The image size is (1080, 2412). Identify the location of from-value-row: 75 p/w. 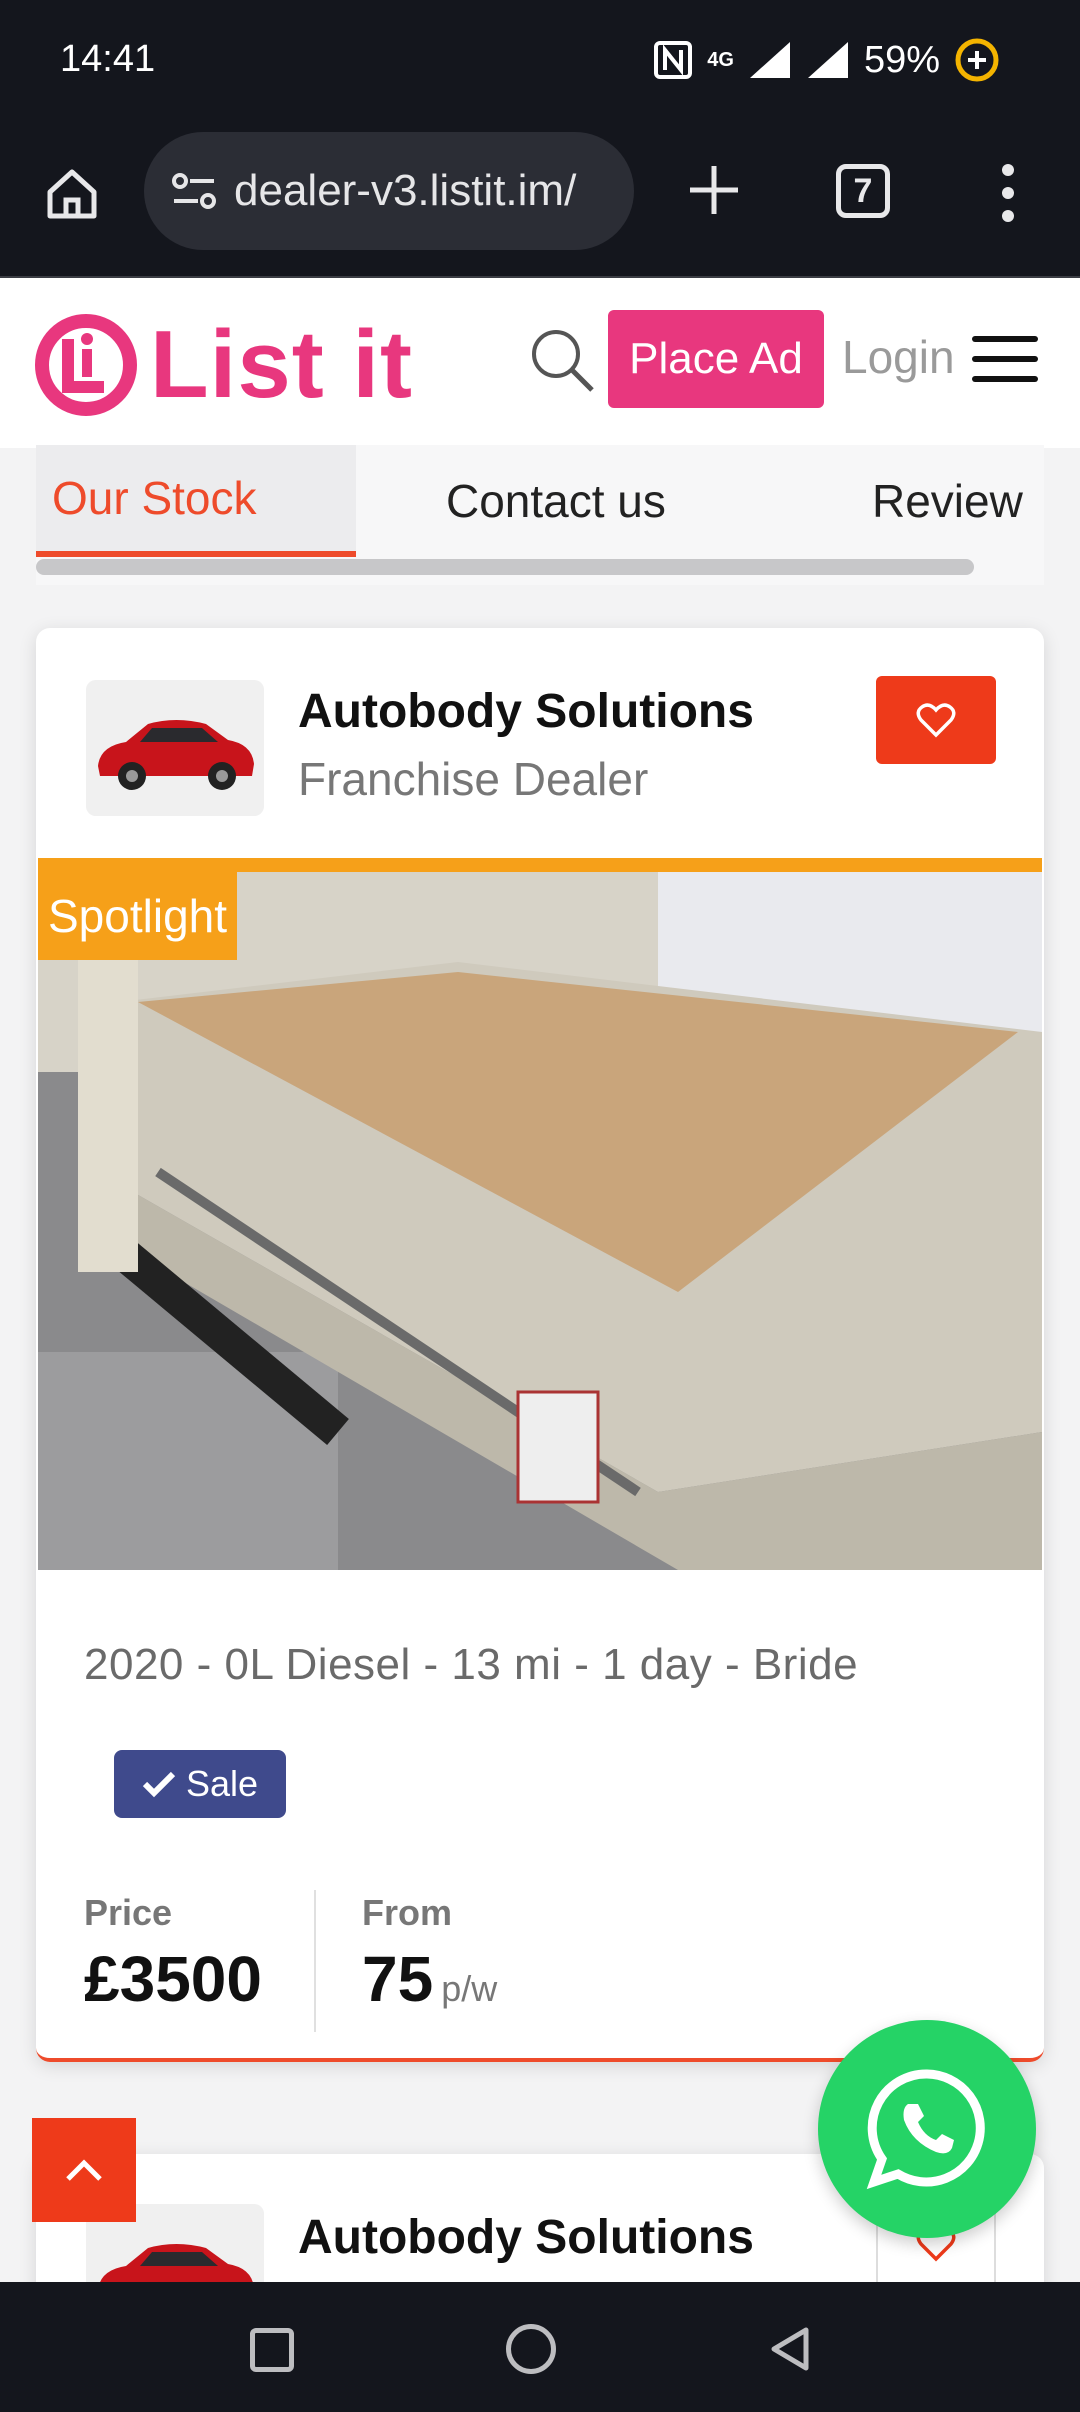
(429, 1979).